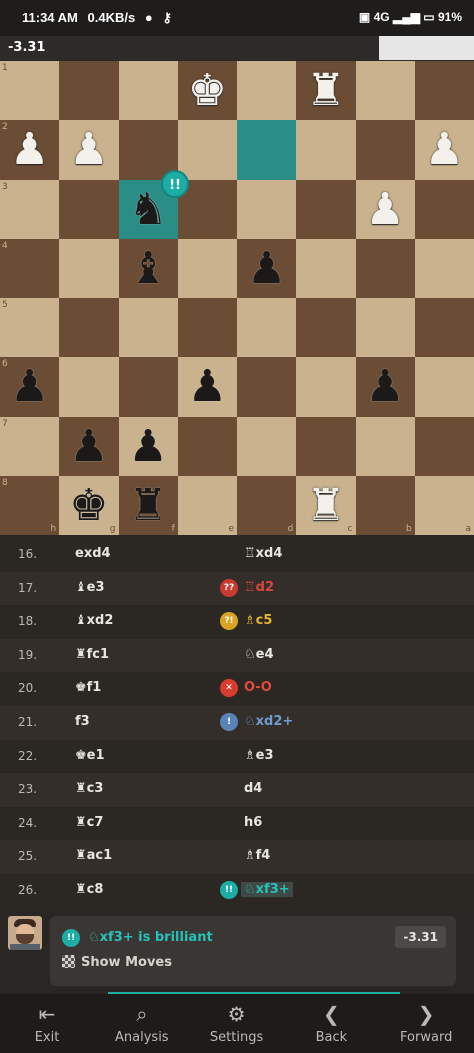  I want to click on white-move: ♚f1, so click(88, 687).